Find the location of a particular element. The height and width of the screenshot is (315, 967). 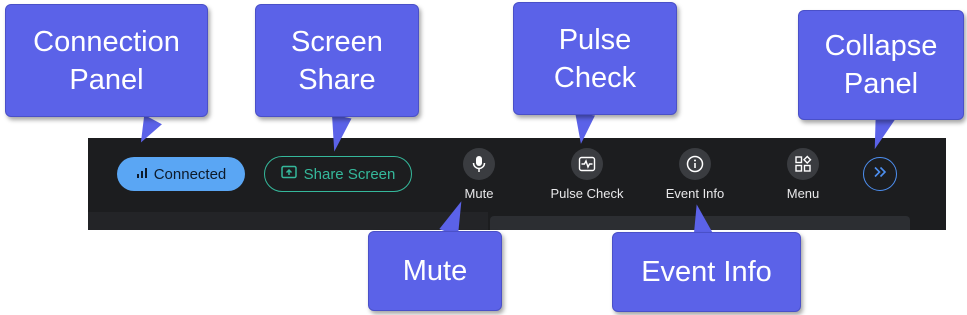

connected-button: Connected is located at coordinates (181, 174).